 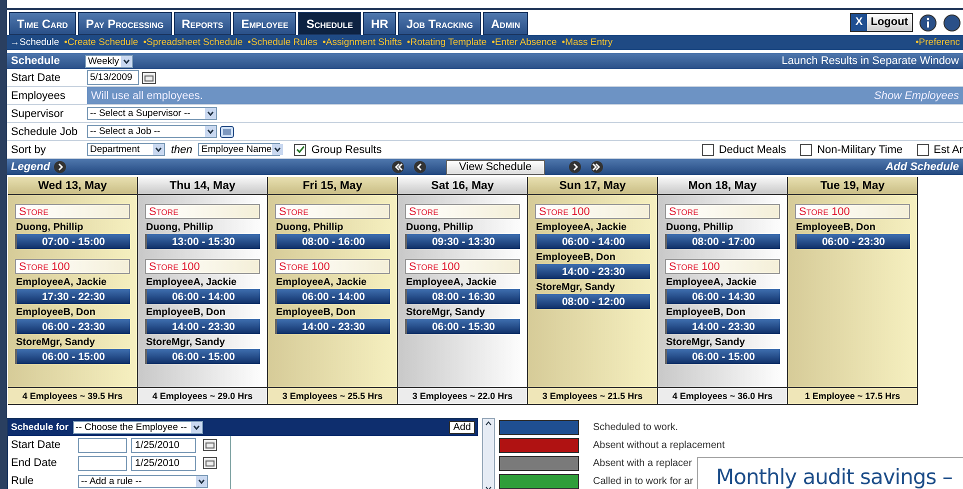 I want to click on launch-link: Launch Results in Separate Window, so click(x=870, y=61).